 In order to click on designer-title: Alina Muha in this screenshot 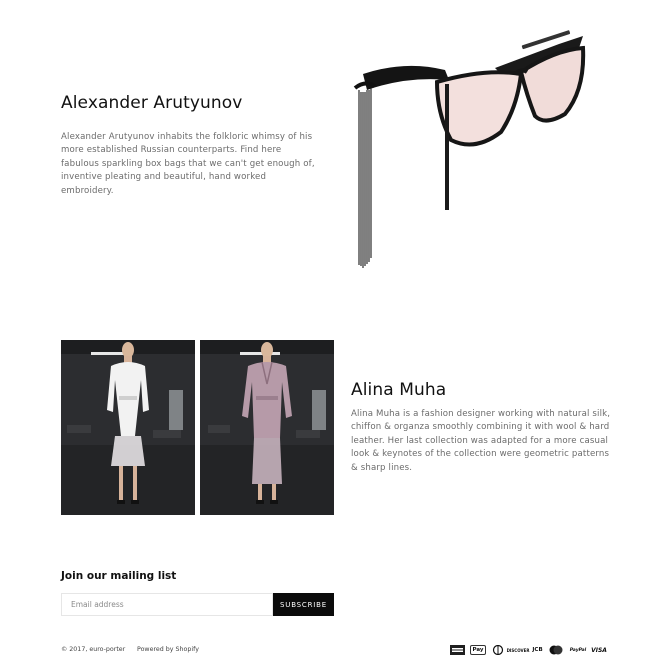, I will do `click(399, 390)`.